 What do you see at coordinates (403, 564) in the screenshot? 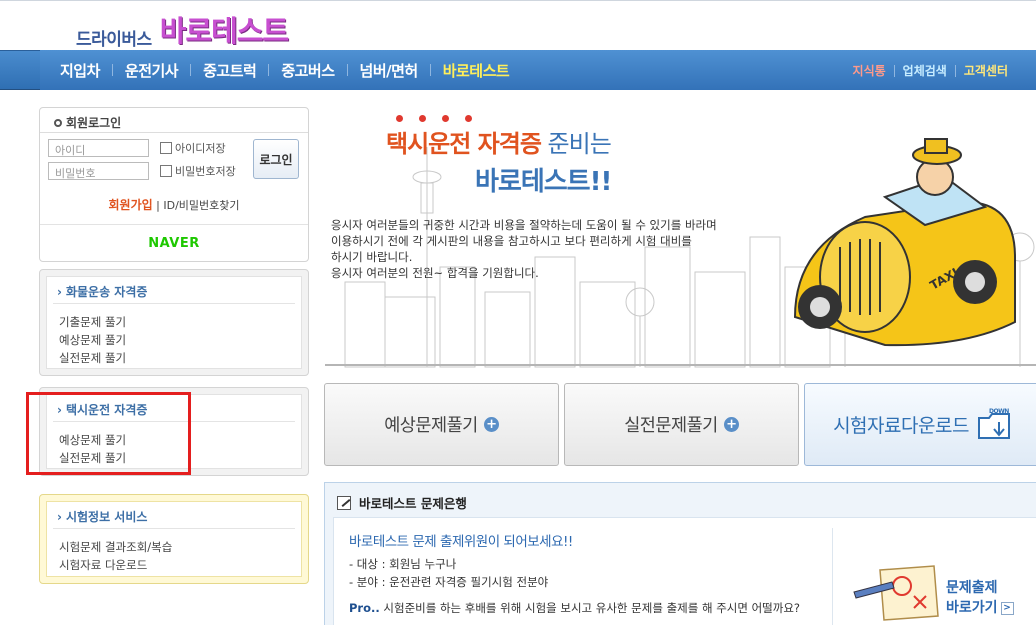
I see `question-bank-target: - 대상 : 회원님 누구나` at bounding box center [403, 564].